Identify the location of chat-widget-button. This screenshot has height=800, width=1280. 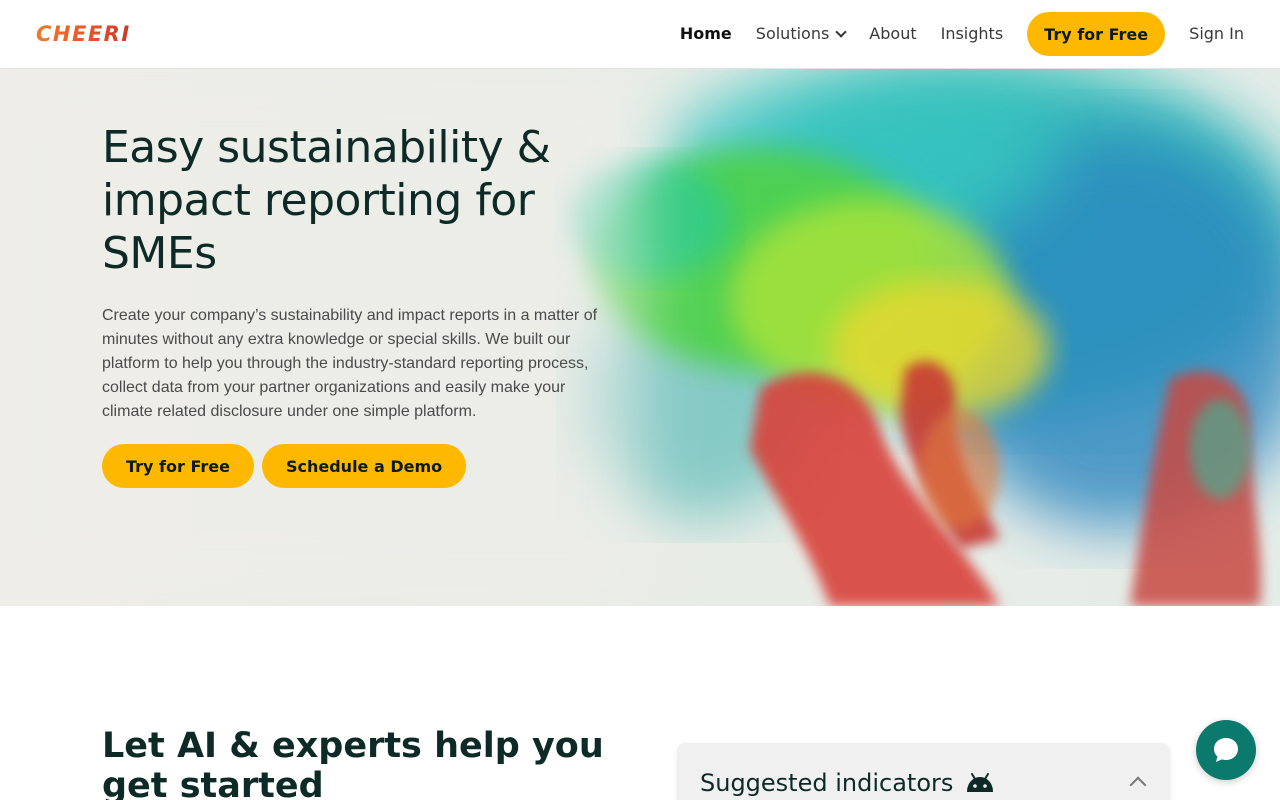
(1226, 750).